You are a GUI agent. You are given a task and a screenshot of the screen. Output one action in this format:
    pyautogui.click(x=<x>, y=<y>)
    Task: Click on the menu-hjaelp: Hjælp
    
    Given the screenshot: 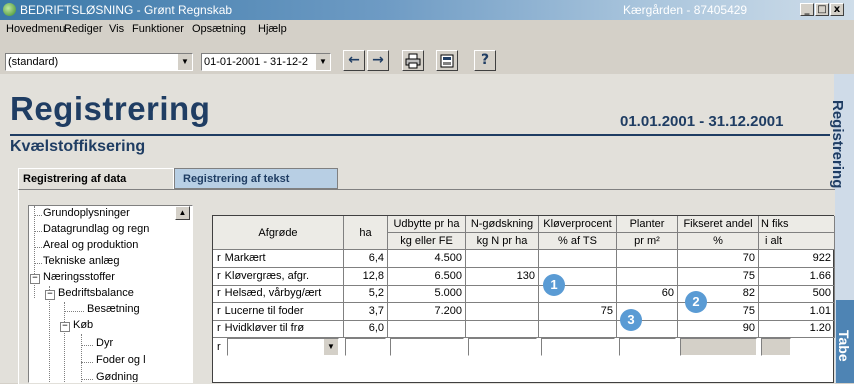 What is the action you would take?
    pyautogui.click(x=272, y=29)
    